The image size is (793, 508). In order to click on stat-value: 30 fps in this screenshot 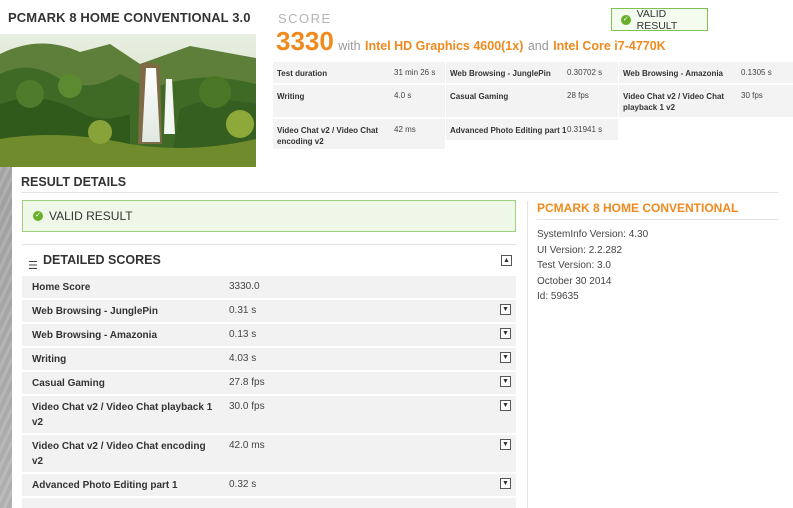, I will do `click(752, 95)`.